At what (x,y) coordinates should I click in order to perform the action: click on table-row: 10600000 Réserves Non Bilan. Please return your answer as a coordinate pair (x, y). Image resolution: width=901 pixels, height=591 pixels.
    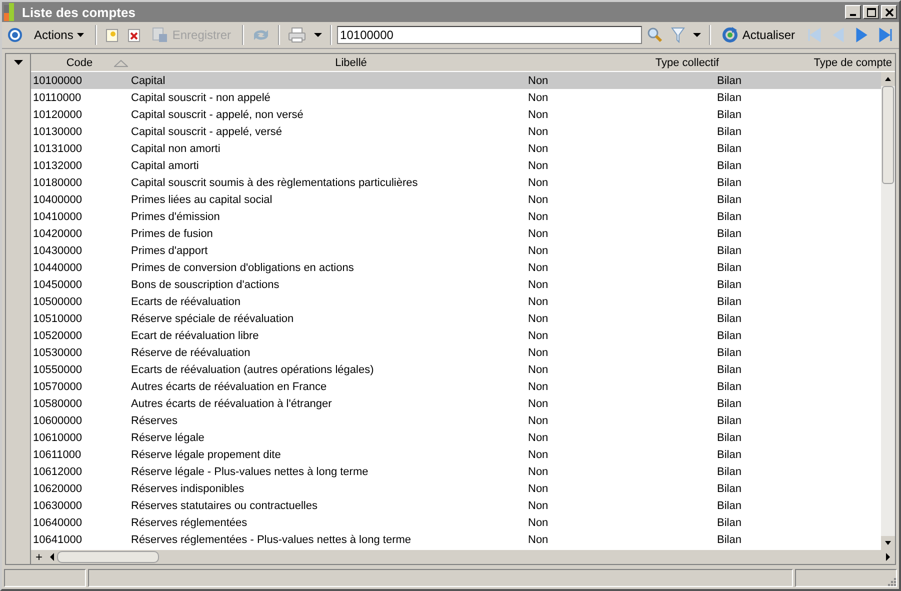
    Looking at the image, I should click on (456, 420).